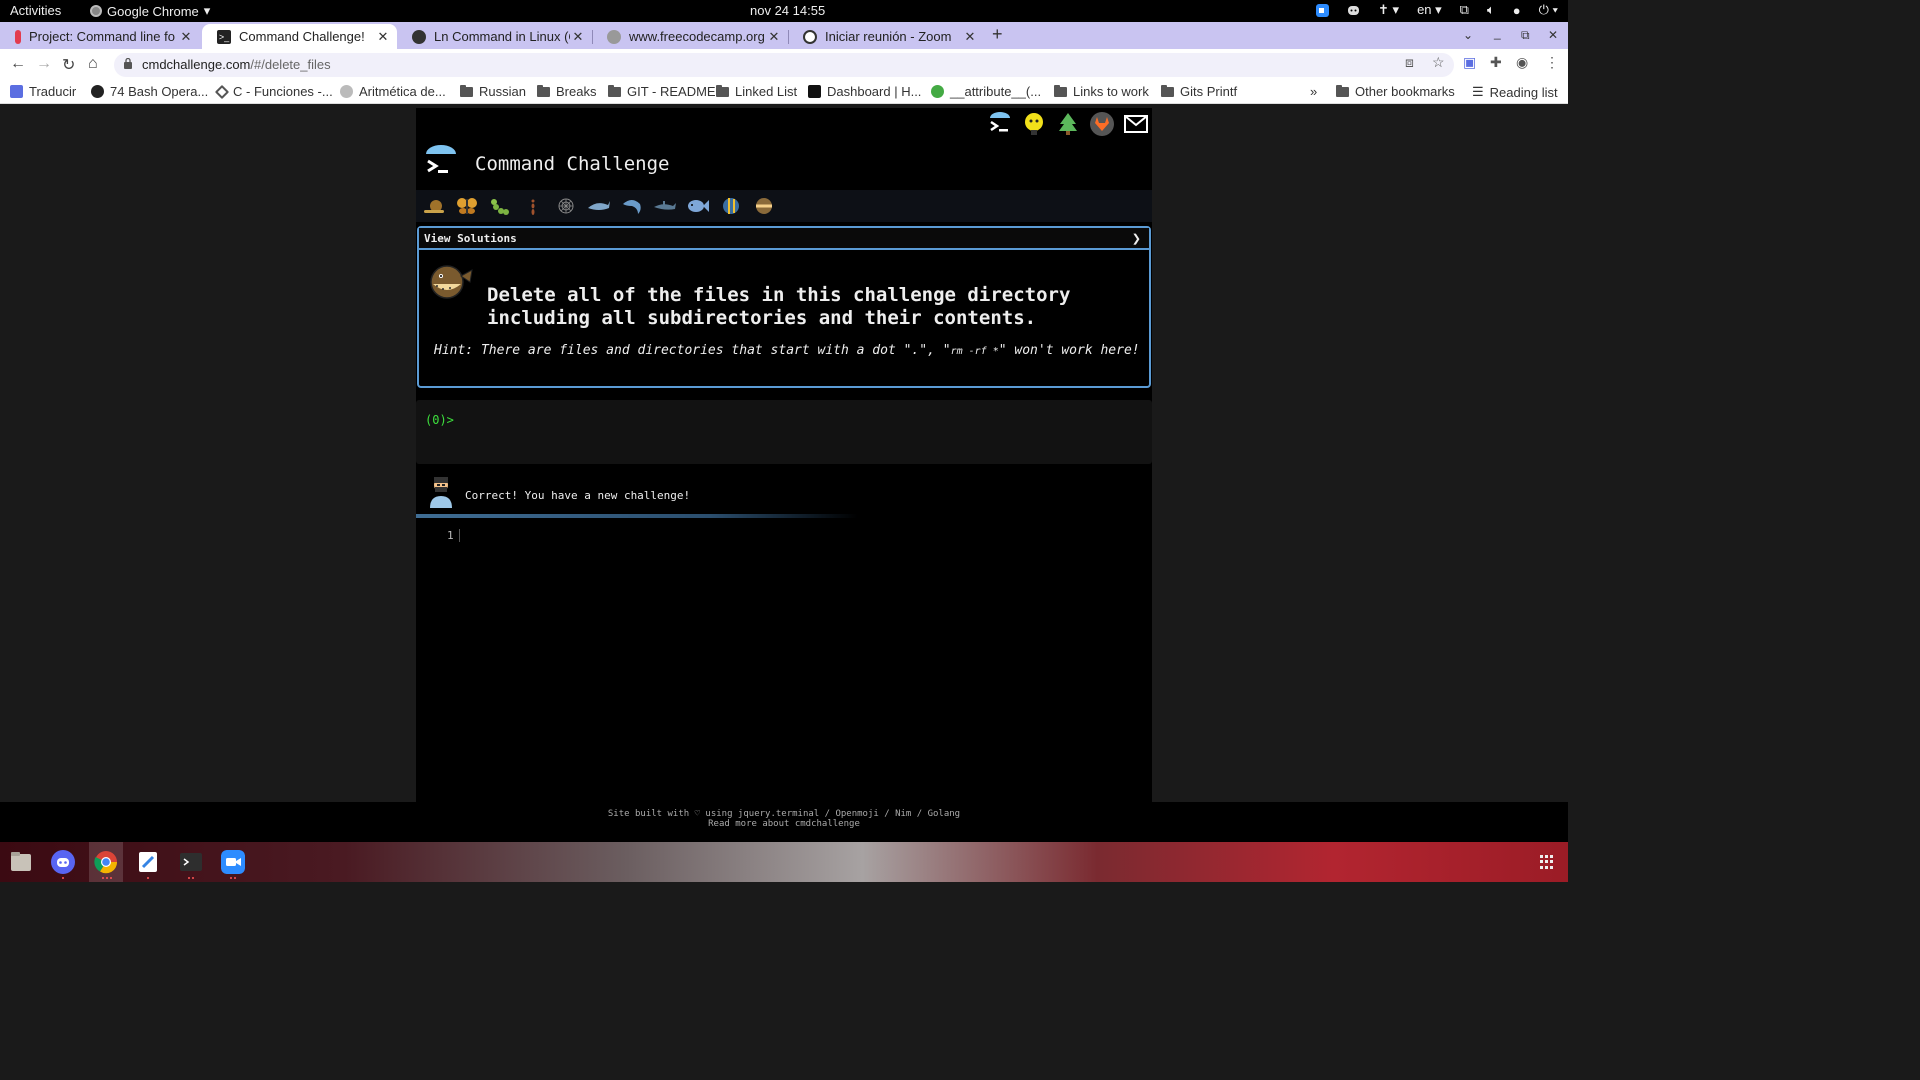 The height and width of the screenshot is (1080, 1920). Describe the element at coordinates (1469, 62) in the screenshot. I see `translate-extension-icon: ▣` at that location.